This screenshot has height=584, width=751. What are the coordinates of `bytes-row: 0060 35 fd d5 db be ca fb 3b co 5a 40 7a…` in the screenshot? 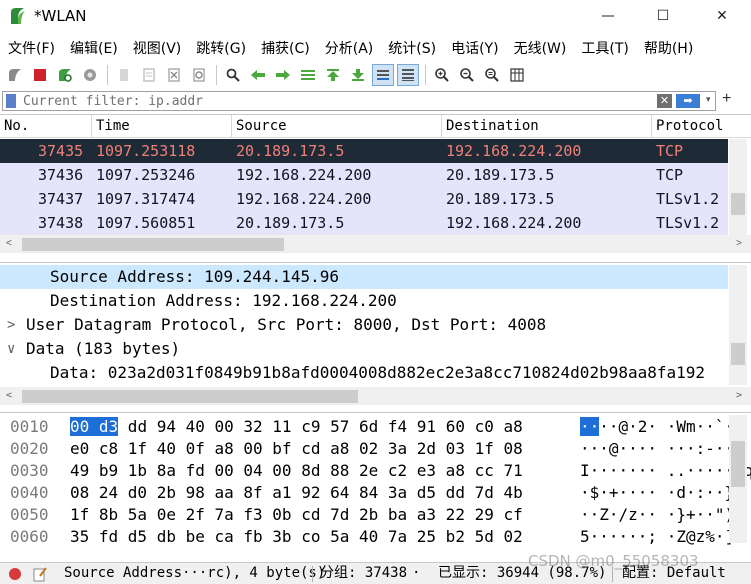 It's located at (375, 537).